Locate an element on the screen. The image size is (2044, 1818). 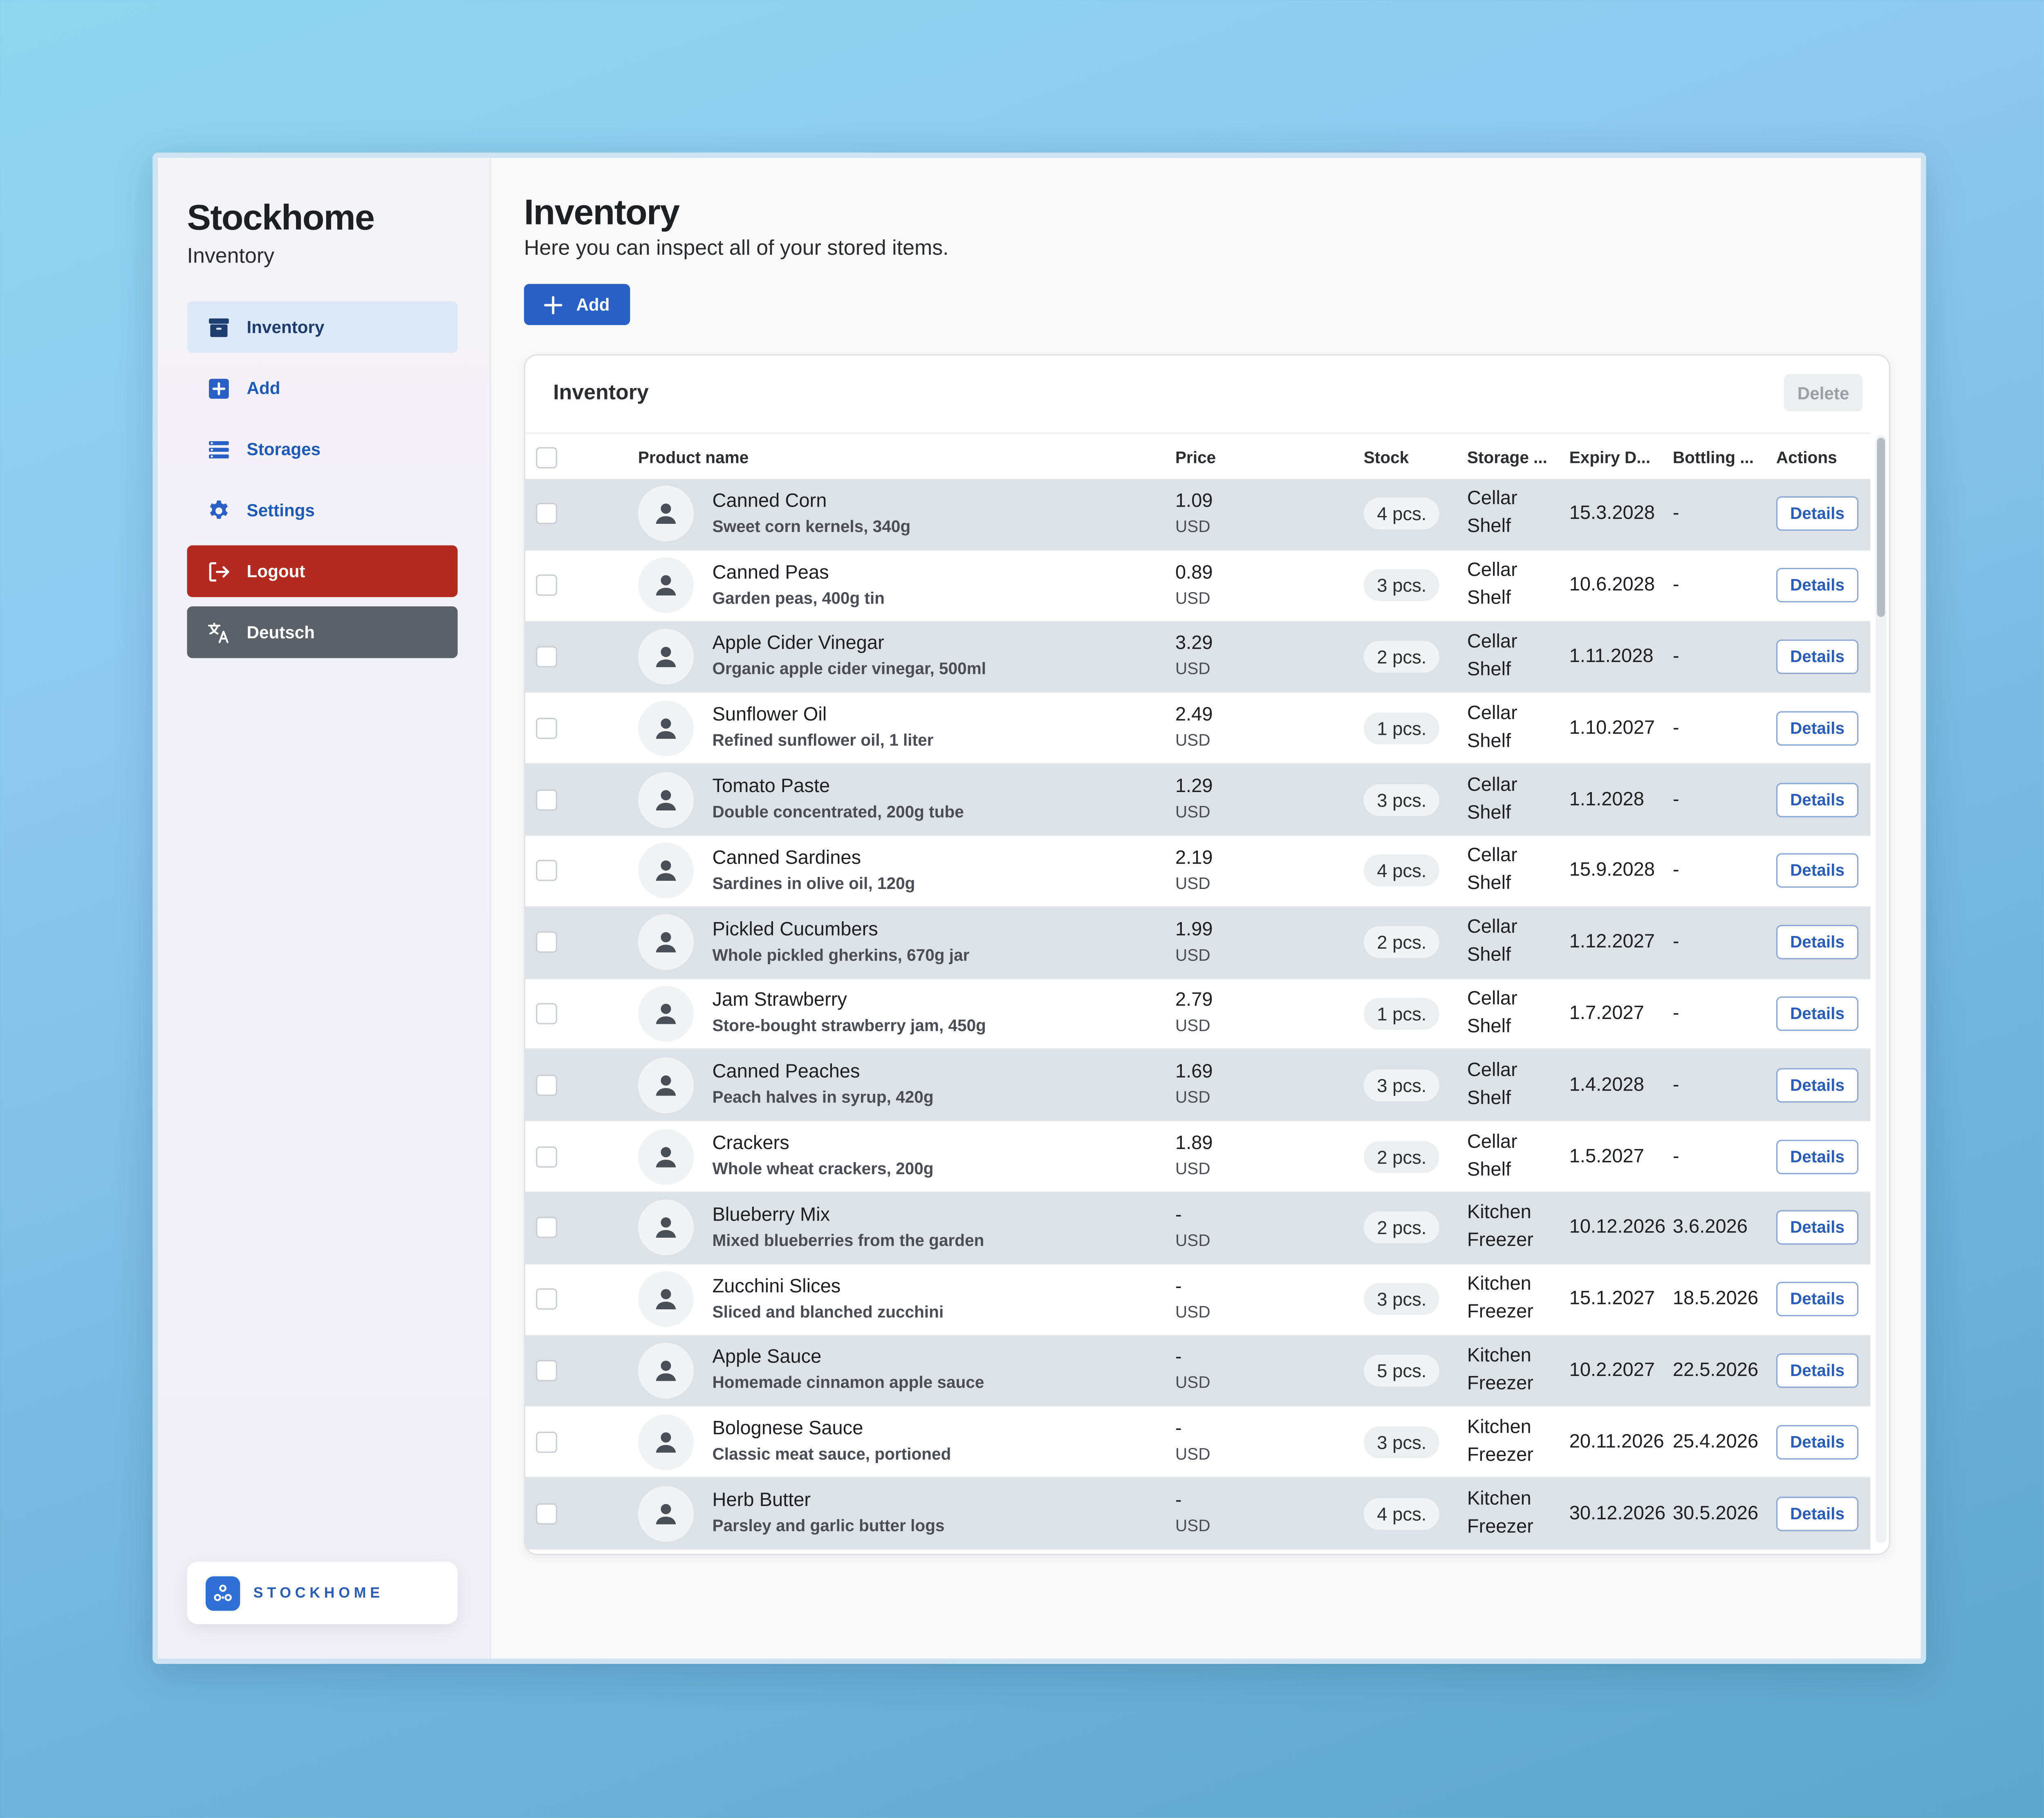
price-value: - is located at coordinates (1178, 1358).